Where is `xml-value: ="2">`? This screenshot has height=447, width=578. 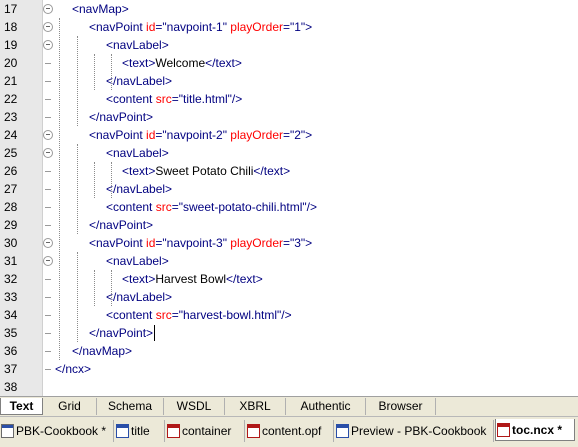
xml-value: ="2"> is located at coordinates (297, 135).